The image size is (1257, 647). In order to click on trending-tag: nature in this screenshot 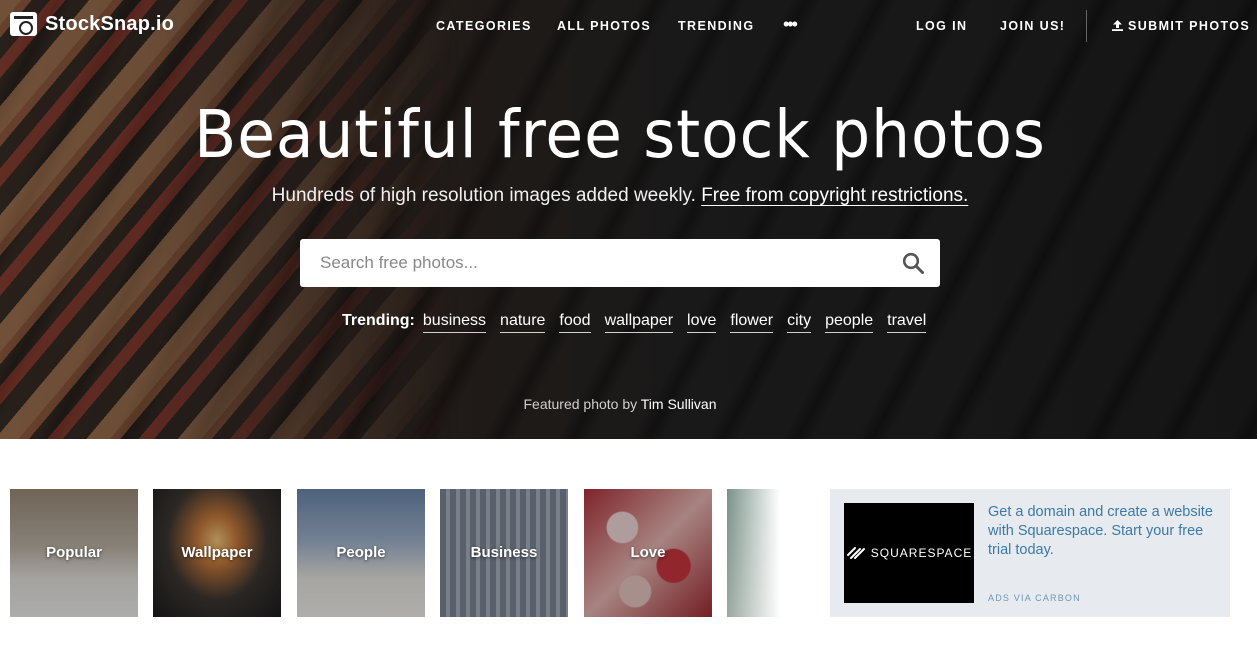, I will do `click(523, 322)`.